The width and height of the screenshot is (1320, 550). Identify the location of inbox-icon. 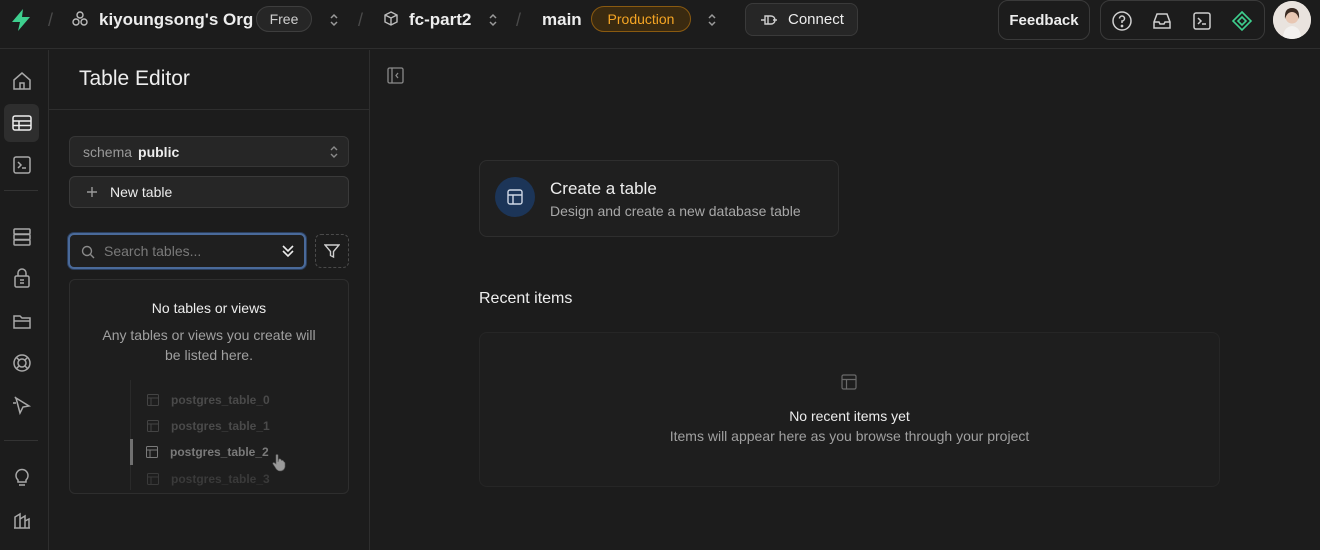
(1162, 21).